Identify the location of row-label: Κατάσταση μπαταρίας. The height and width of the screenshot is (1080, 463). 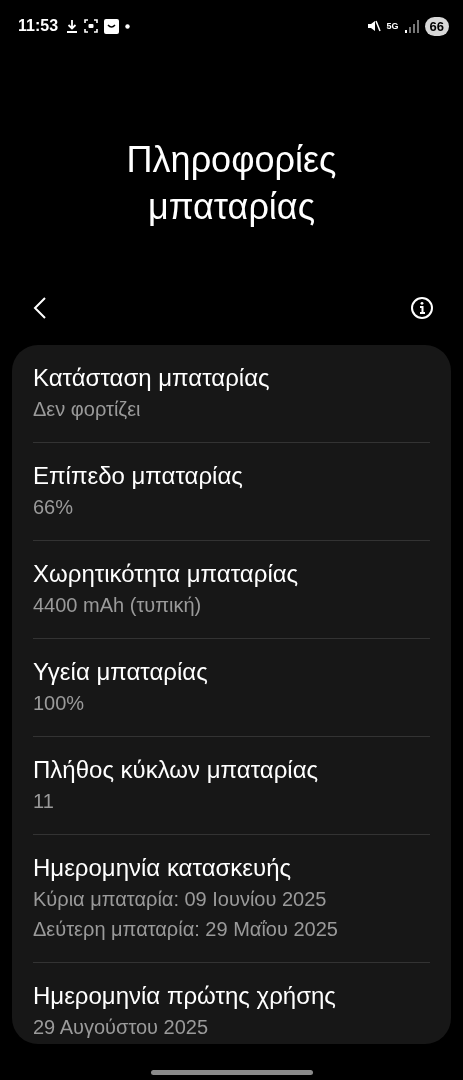
(152, 378).